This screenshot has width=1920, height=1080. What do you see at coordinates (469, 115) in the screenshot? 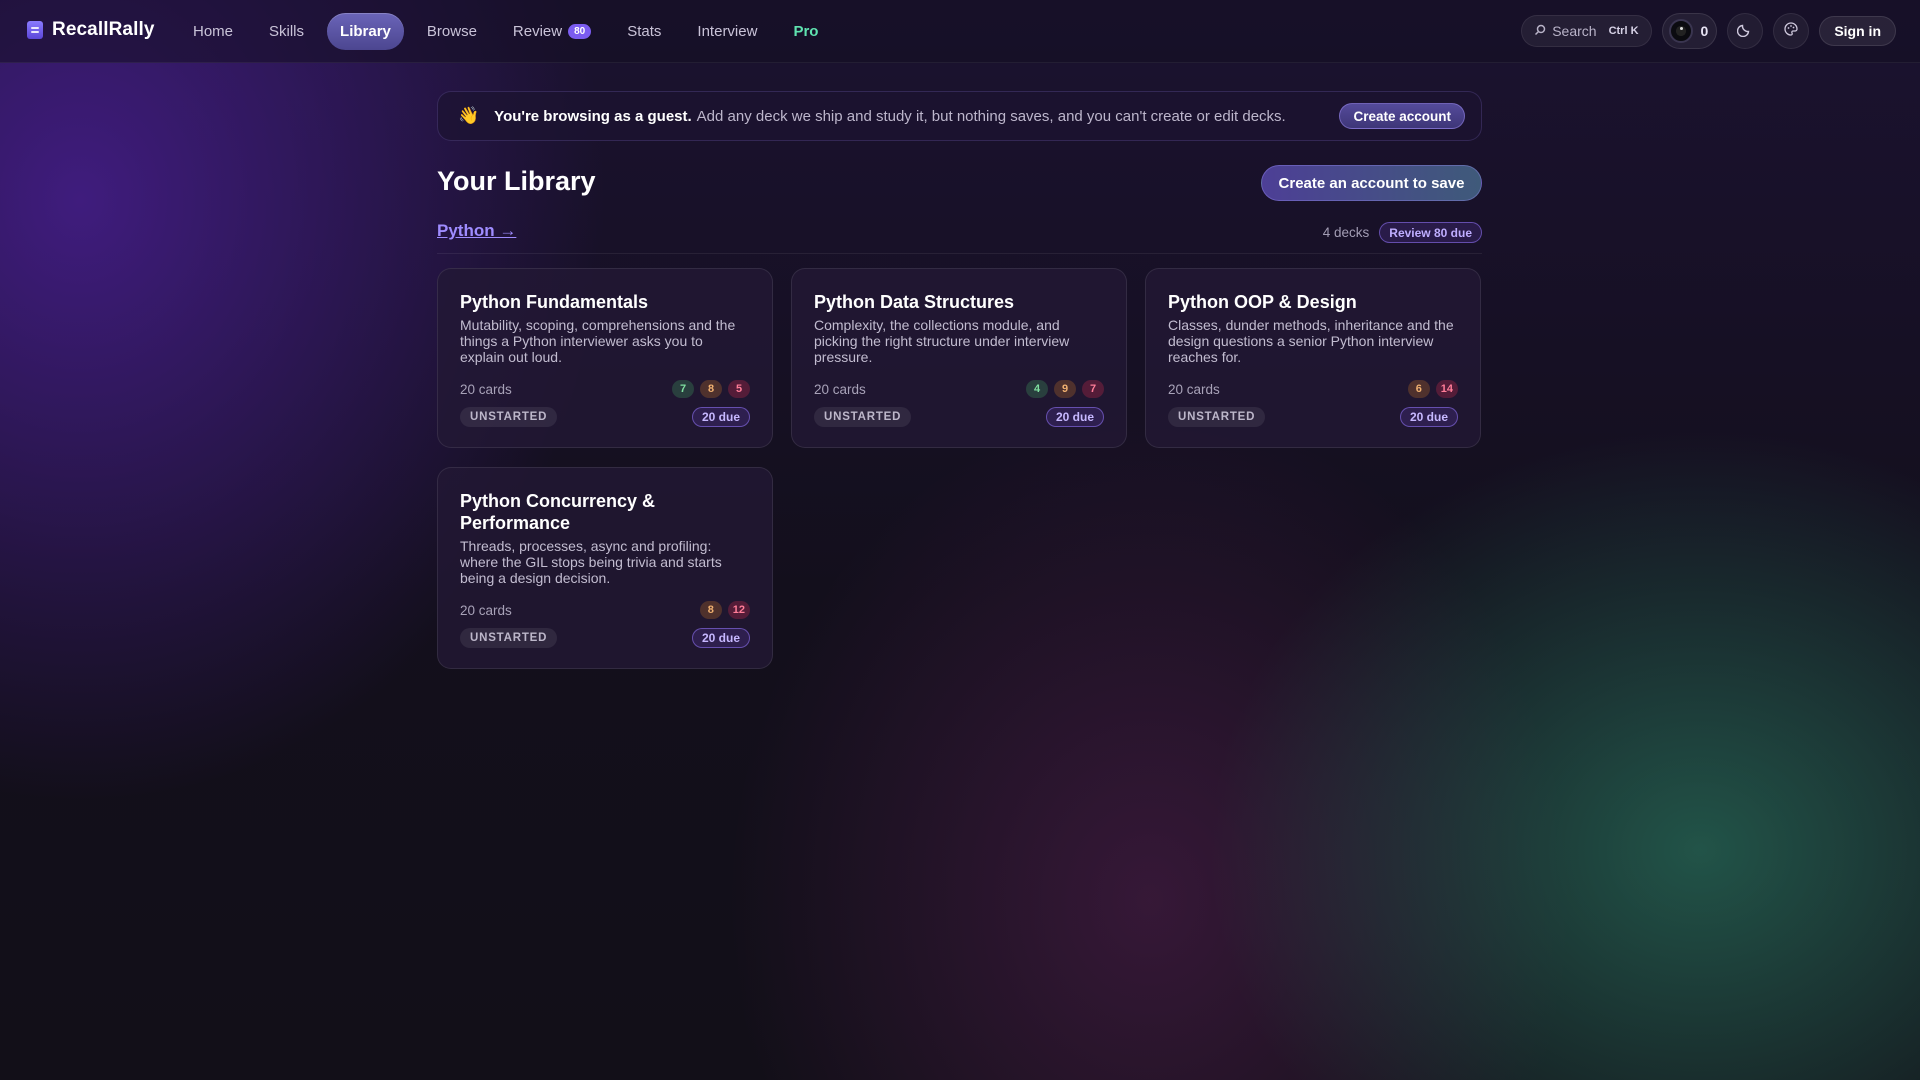
I see `wave-icon: 👋` at bounding box center [469, 115].